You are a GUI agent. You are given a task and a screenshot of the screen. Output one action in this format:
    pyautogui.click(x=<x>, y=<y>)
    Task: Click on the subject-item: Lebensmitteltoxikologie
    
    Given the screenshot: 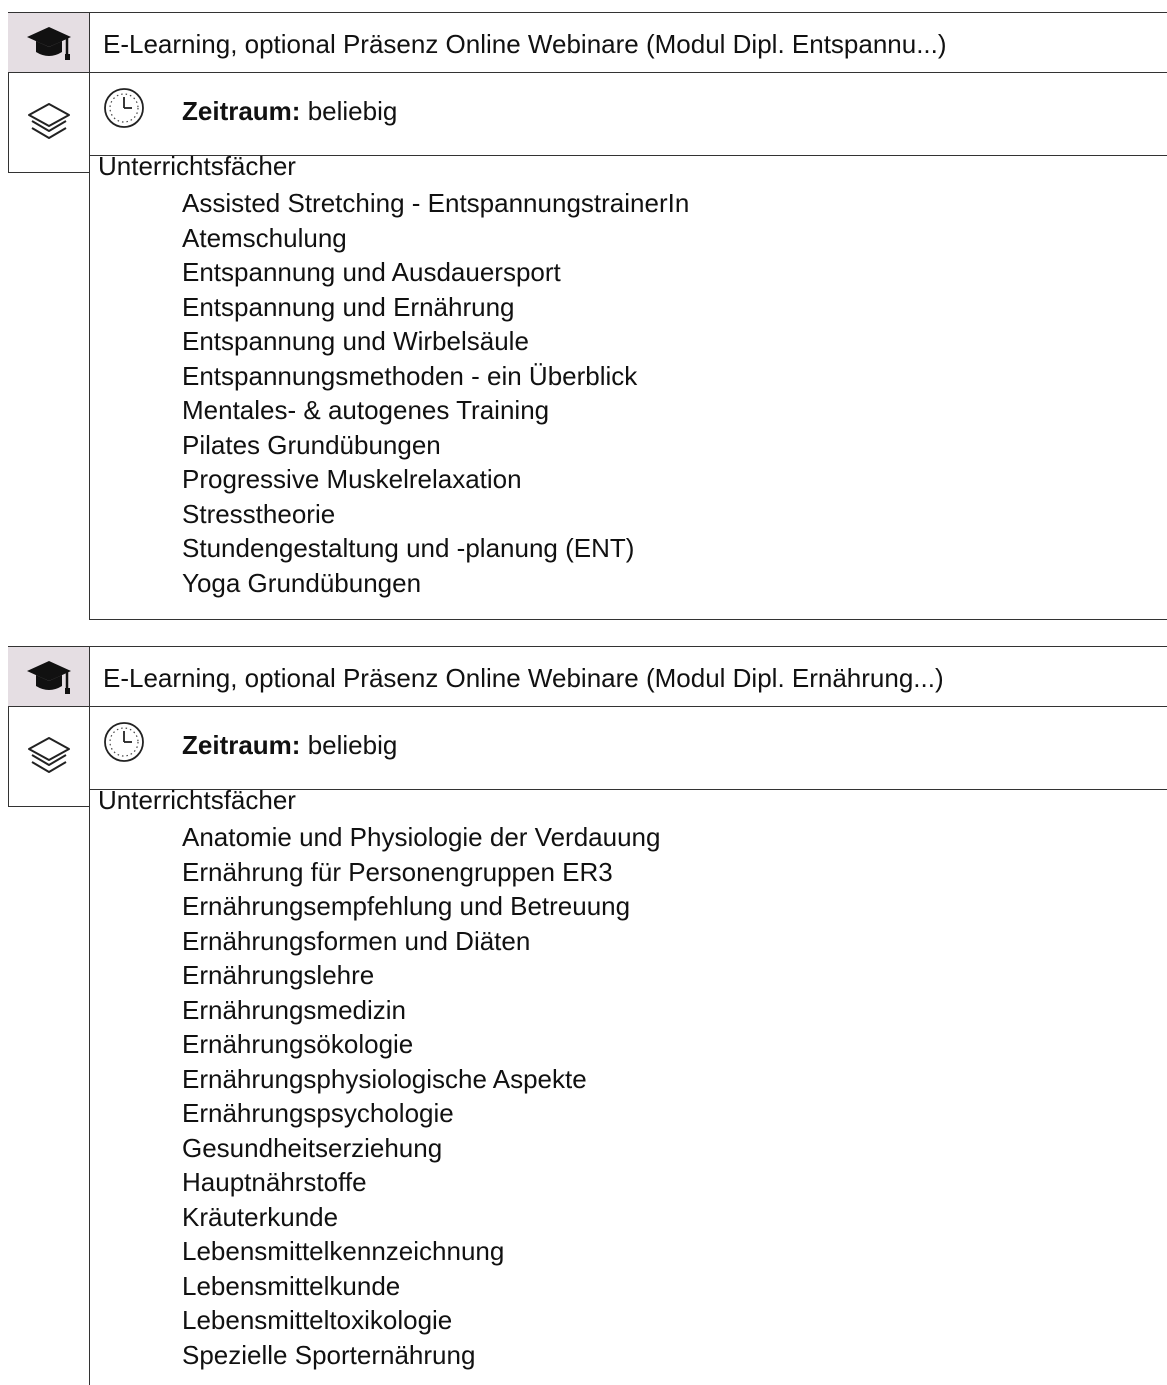 What is the action you would take?
    pyautogui.click(x=317, y=1320)
    